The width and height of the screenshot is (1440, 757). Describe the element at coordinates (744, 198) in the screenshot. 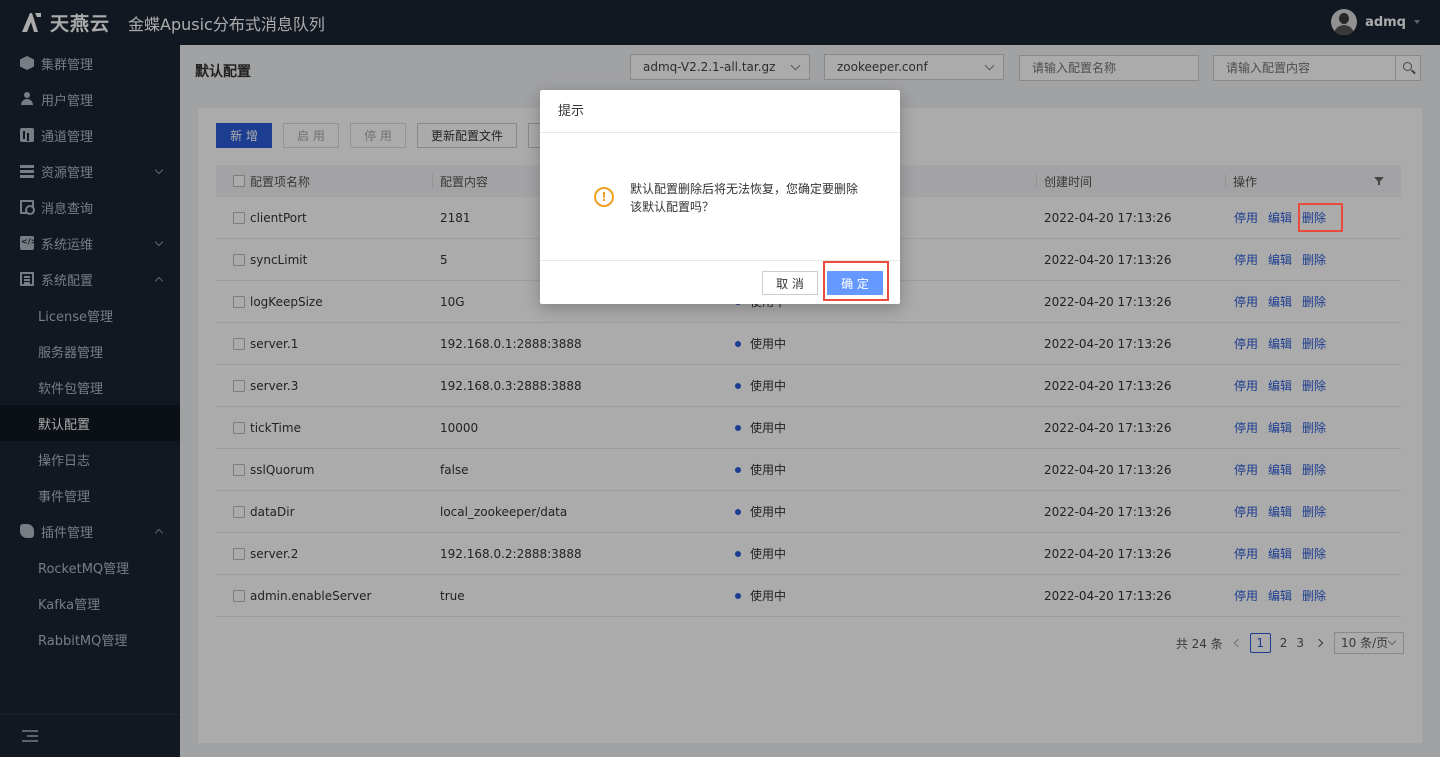

I see `dialog-message: 默认配置删除后将无法恢复，您确定要删除该默认配置吗？` at that location.